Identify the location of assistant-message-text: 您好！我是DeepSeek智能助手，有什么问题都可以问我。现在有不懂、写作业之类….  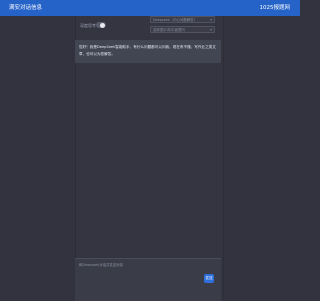
(147, 50).